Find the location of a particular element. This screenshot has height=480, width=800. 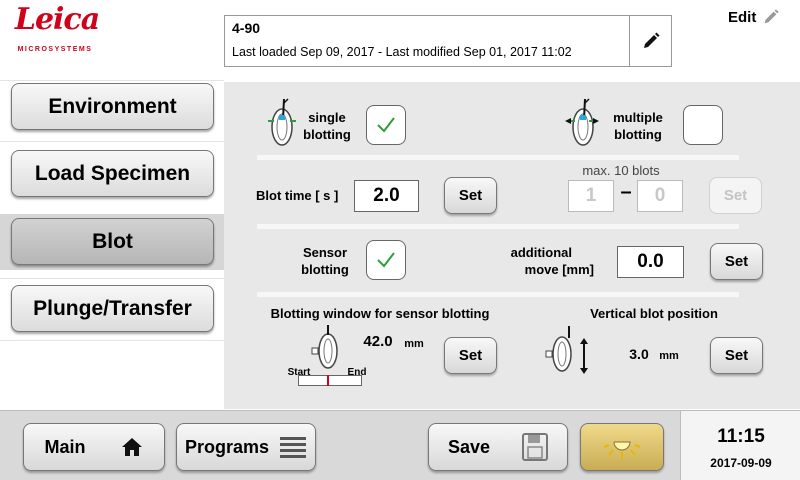

save-button-label: Save is located at coordinates (469, 446).